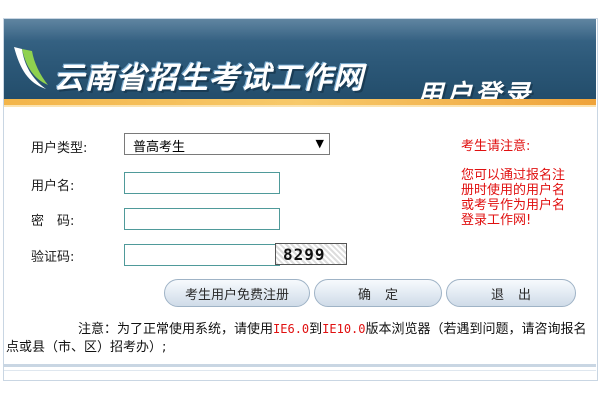  Describe the element at coordinates (227, 144) in the screenshot. I see `user-type-select: 普高考生 ▼` at that location.